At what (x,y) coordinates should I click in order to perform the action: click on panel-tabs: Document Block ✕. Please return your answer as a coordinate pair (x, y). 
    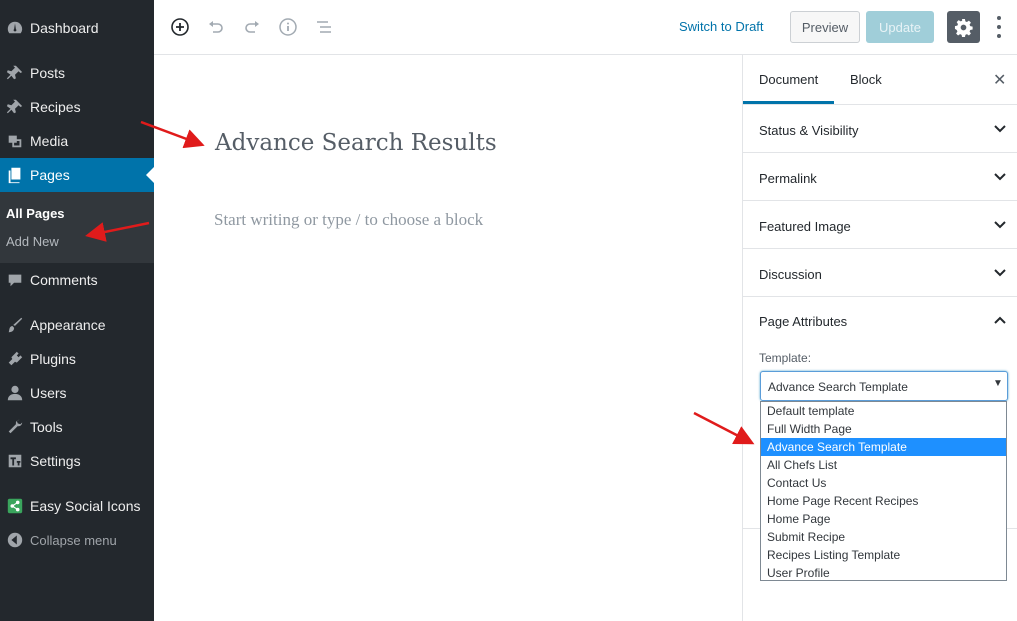
    Looking at the image, I should click on (879, 80).